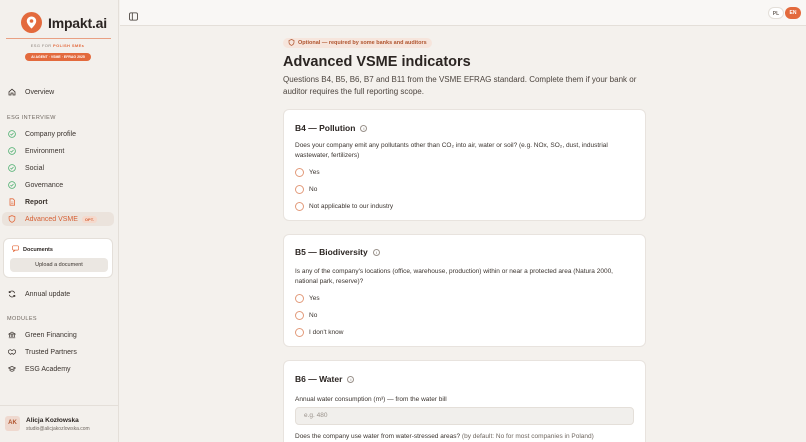 The width and height of the screenshot is (806, 442). What do you see at coordinates (325, 128) in the screenshot?
I see `card-title-text: B4 — Pollution` at bounding box center [325, 128].